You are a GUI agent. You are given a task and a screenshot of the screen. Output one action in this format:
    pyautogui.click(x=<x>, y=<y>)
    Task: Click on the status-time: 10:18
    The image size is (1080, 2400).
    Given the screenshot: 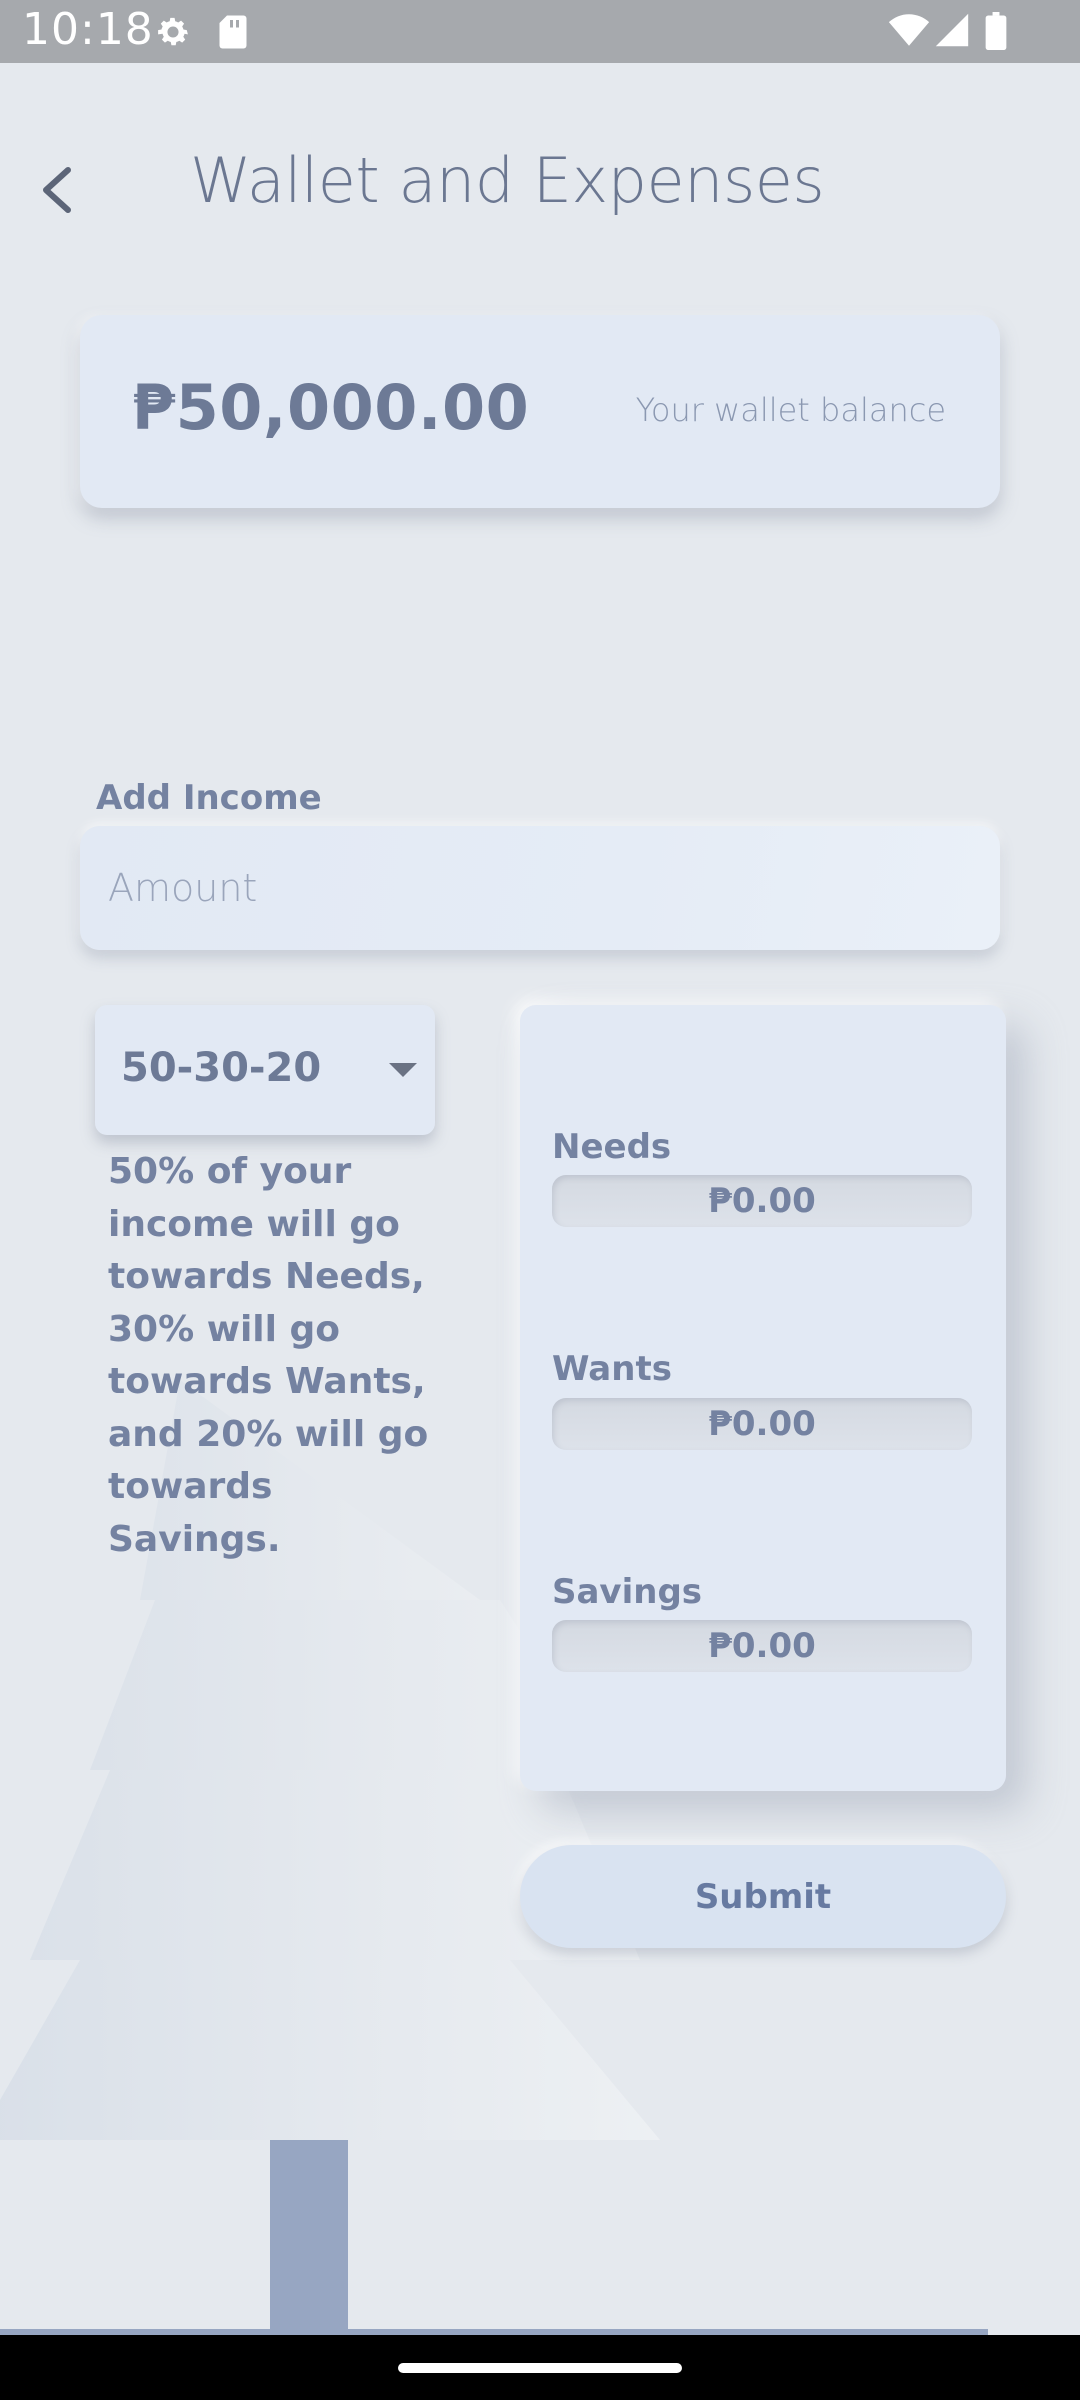 What is the action you would take?
    pyautogui.click(x=88, y=29)
    